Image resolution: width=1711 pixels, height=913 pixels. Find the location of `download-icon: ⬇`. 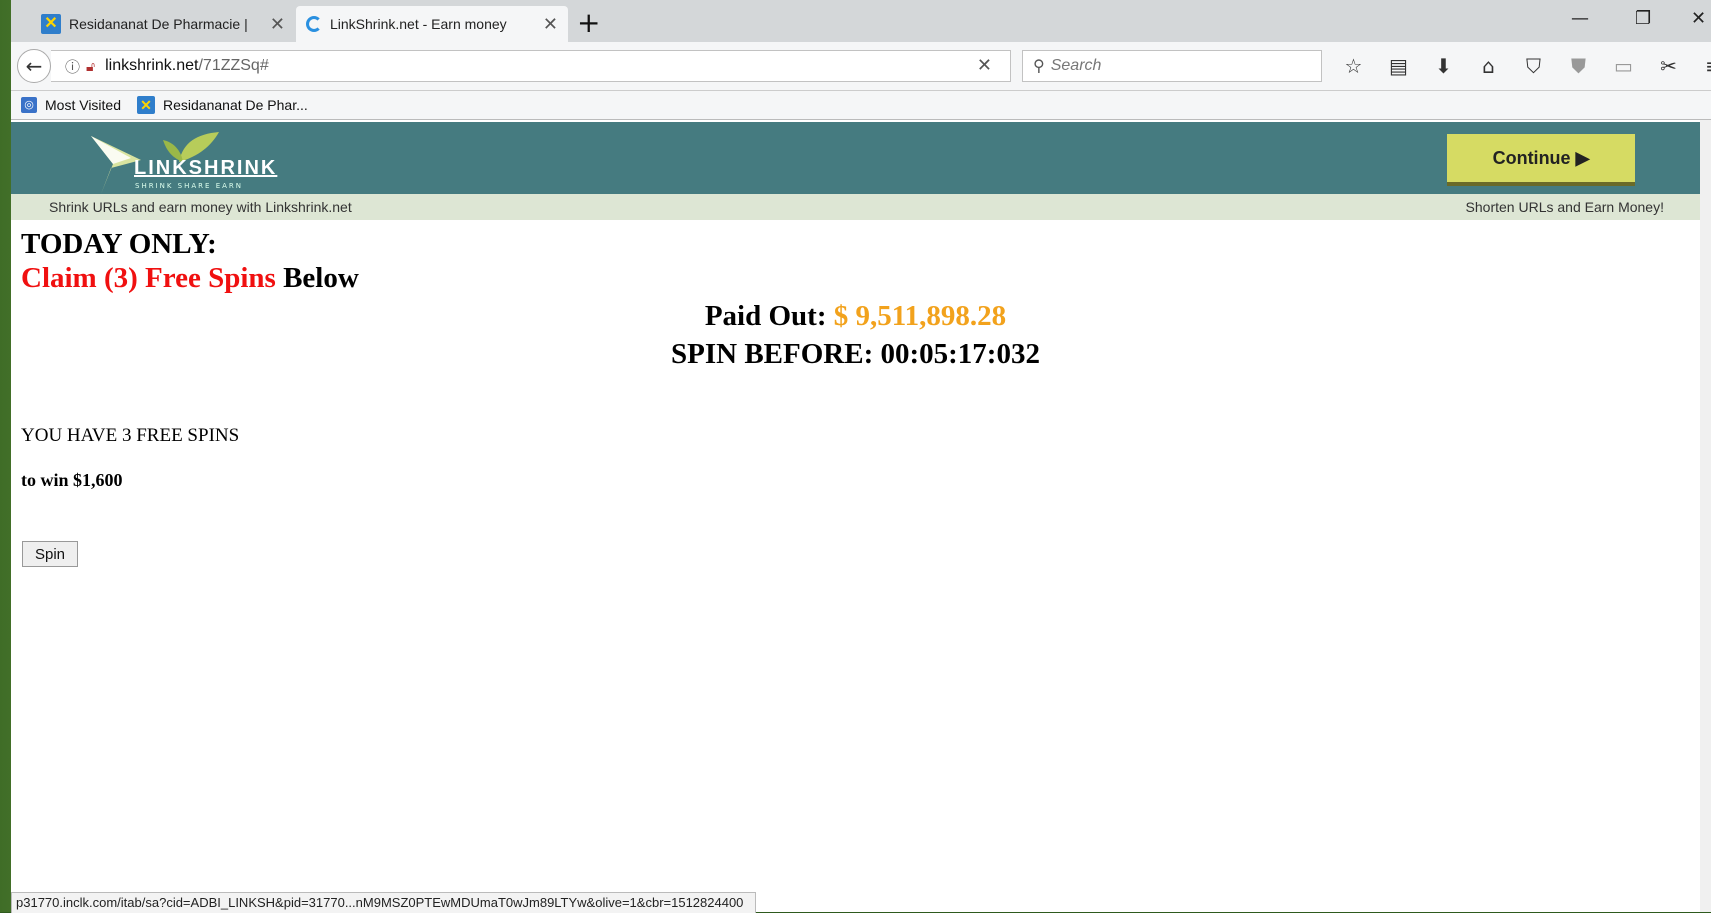

download-icon: ⬇ is located at coordinates (1443, 66).